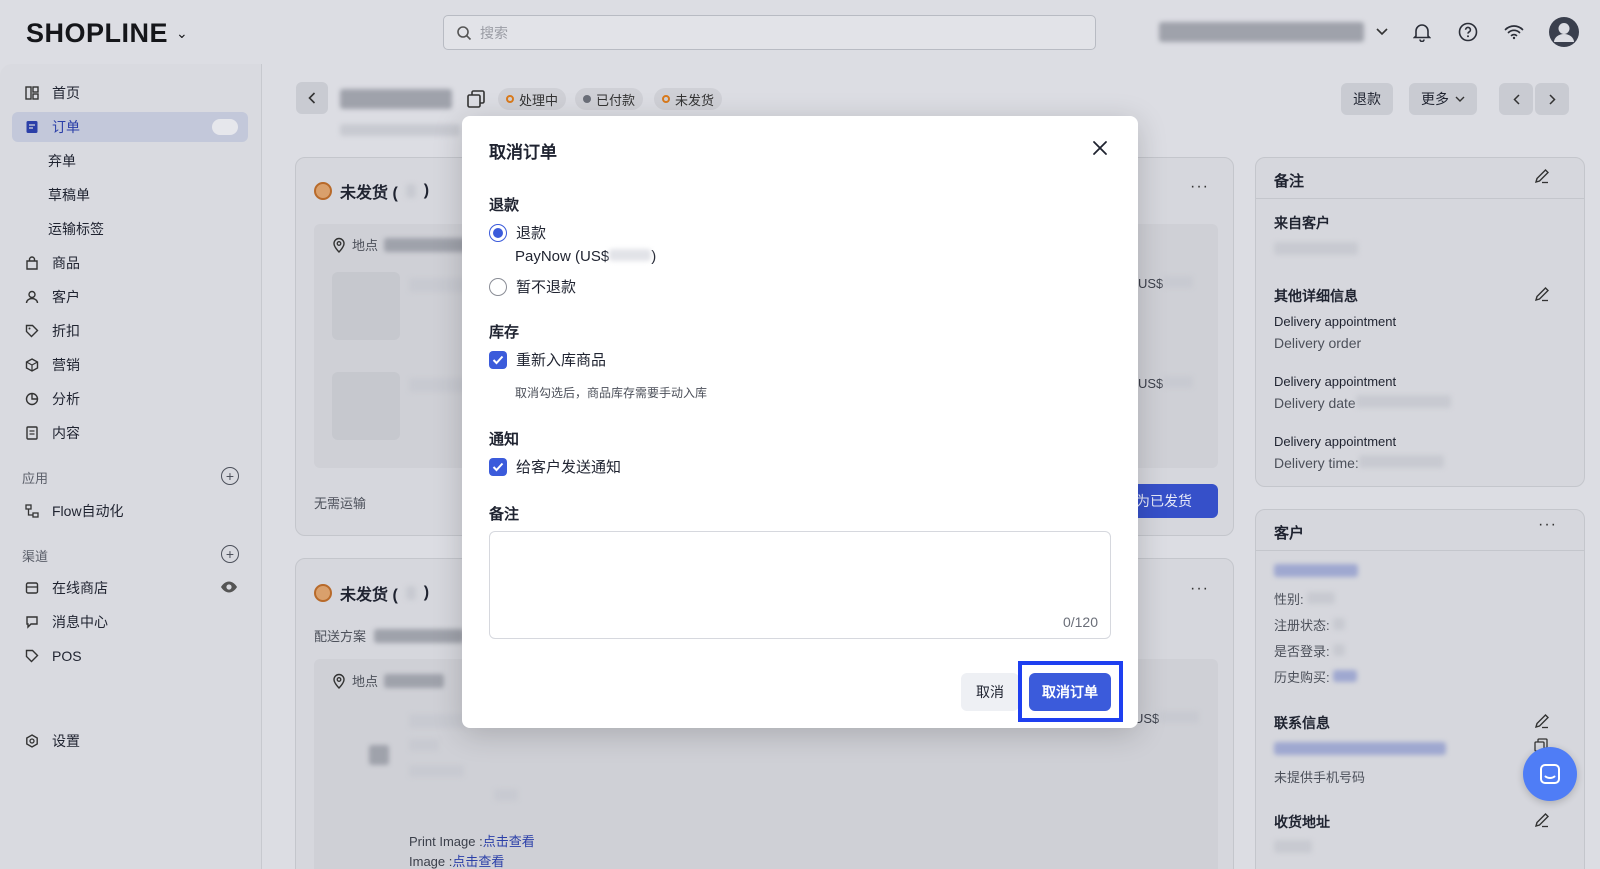 This screenshot has width=1600, height=869. Describe the element at coordinates (32, 656) in the screenshot. I see `pos-icon` at that location.